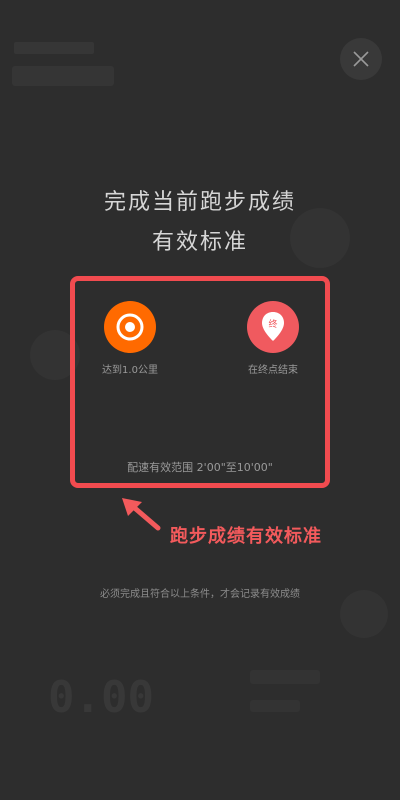 This screenshot has width=400, height=800. What do you see at coordinates (63, 76) in the screenshot?
I see `background-subtitle-placeholder` at bounding box center [63, 76].